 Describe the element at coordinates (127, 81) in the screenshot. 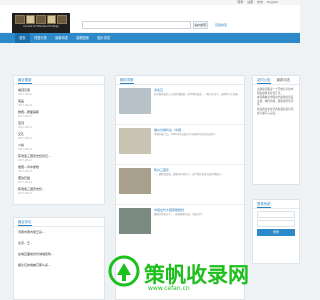

I see `featured-title: 精彩词条` at that location.